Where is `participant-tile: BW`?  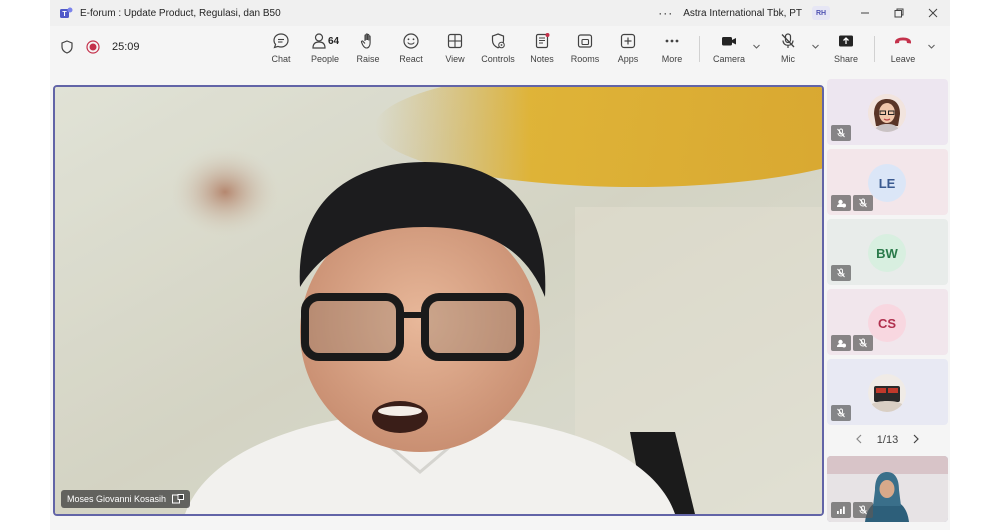 participant-tile: BW is located at coordinates (887, 252).